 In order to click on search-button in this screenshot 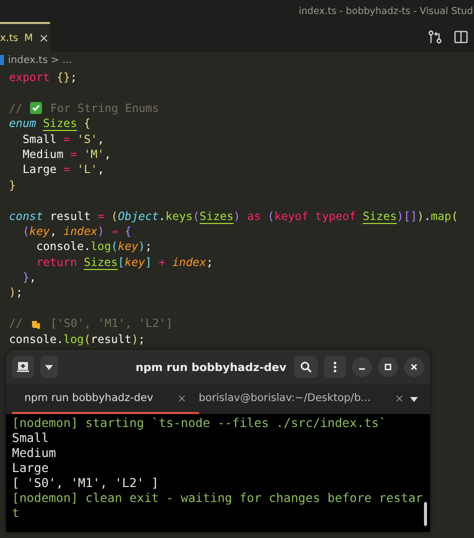, I will do `click(306, 367)`.